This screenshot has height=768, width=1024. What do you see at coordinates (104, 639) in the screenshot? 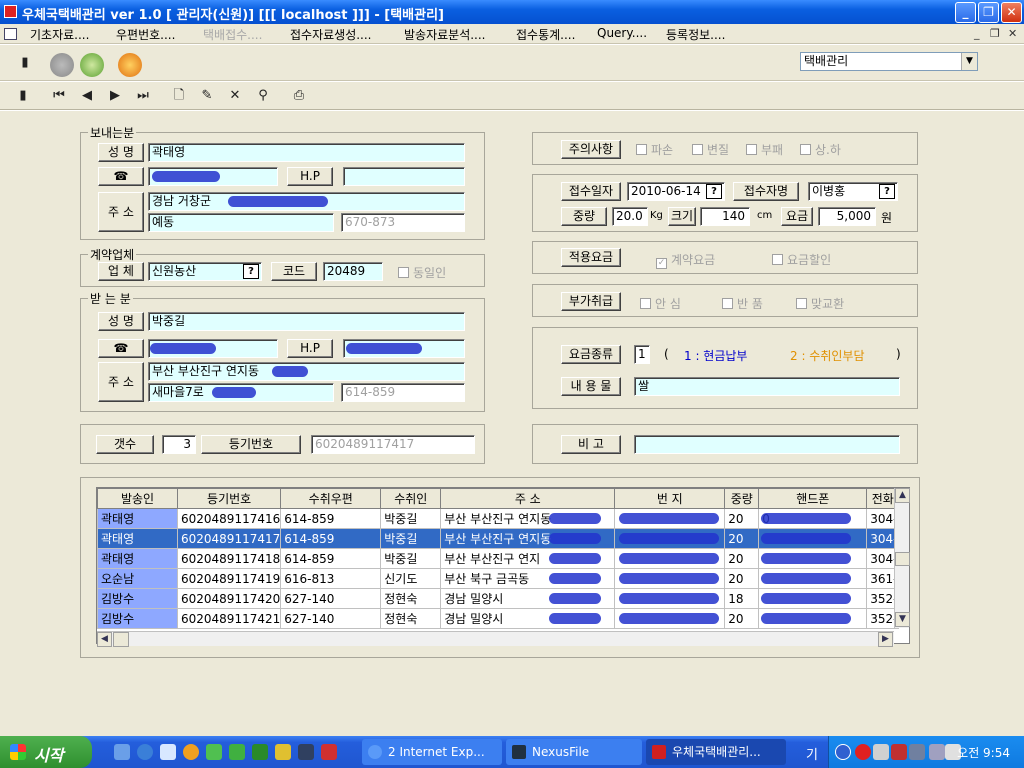
I see `scroll-left-icon: ◀` at bounding box center [104, 639].